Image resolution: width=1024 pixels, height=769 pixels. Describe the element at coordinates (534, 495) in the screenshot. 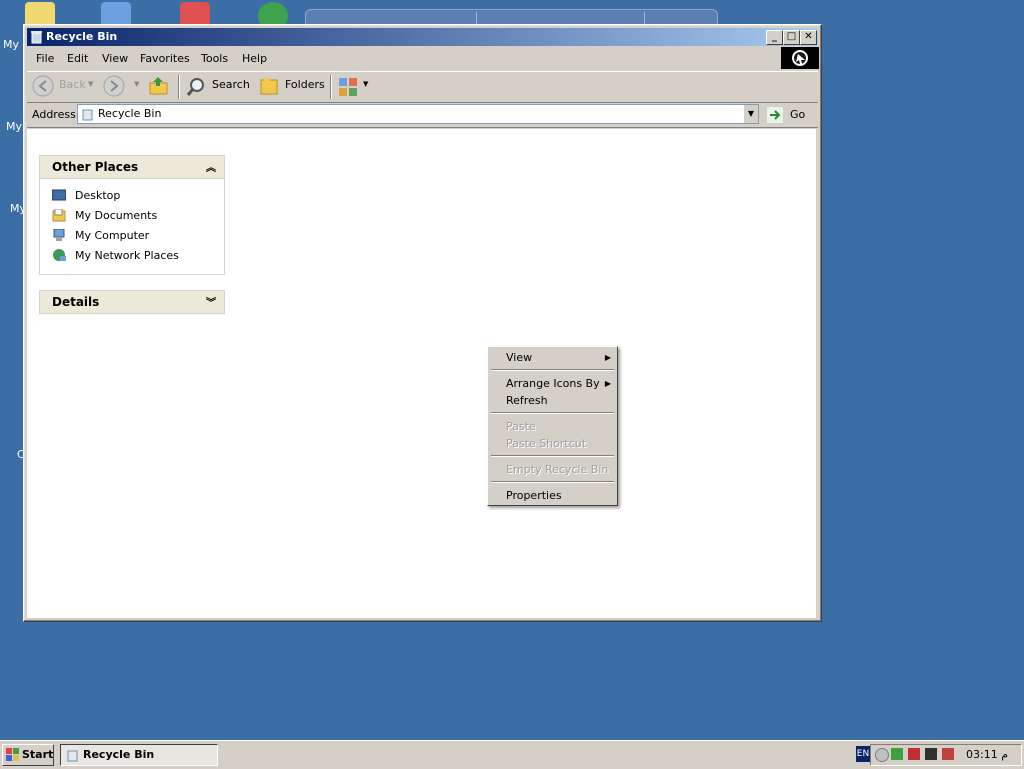

I see `menu-item-properties: Properties` at that location.